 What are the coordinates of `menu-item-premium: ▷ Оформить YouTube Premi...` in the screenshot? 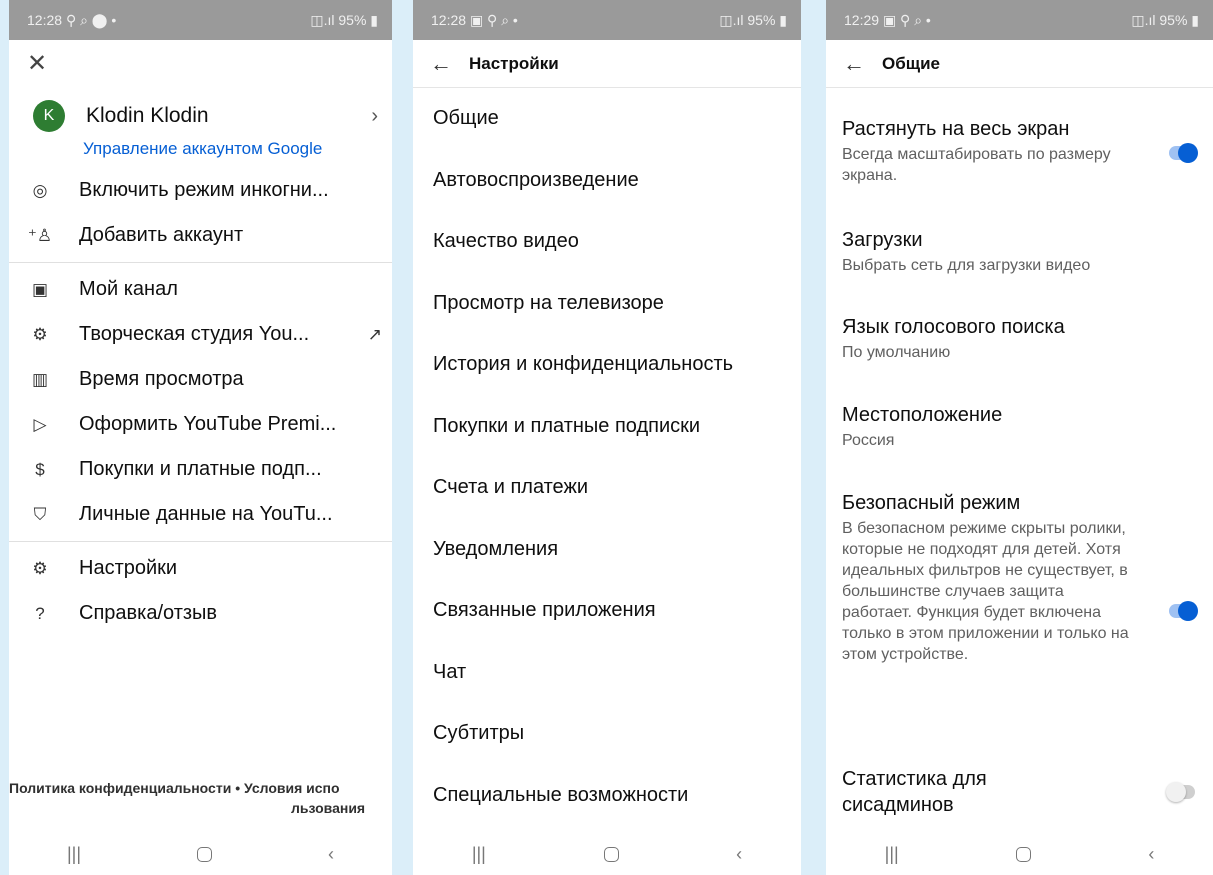 It's located at (200, 424).